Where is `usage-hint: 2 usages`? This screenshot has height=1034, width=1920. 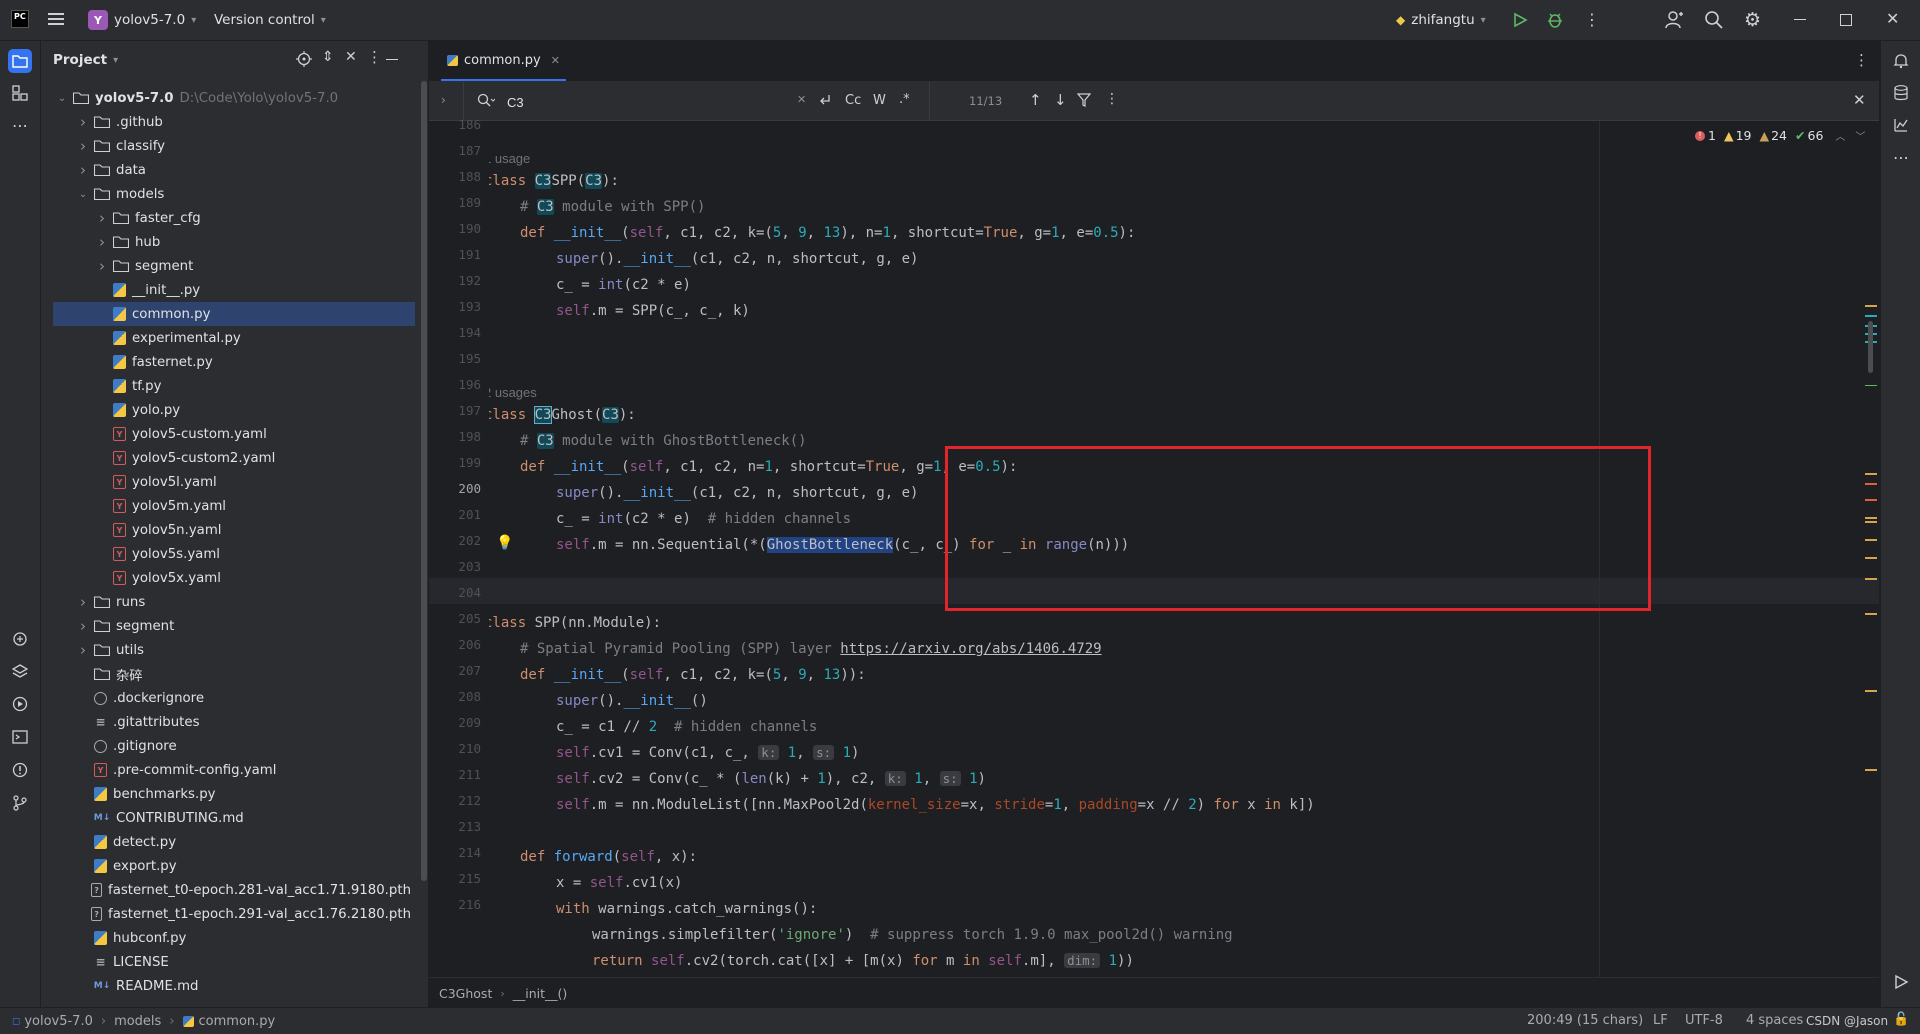
usage-hint: 2 usages is located at coordinates (513, 392).